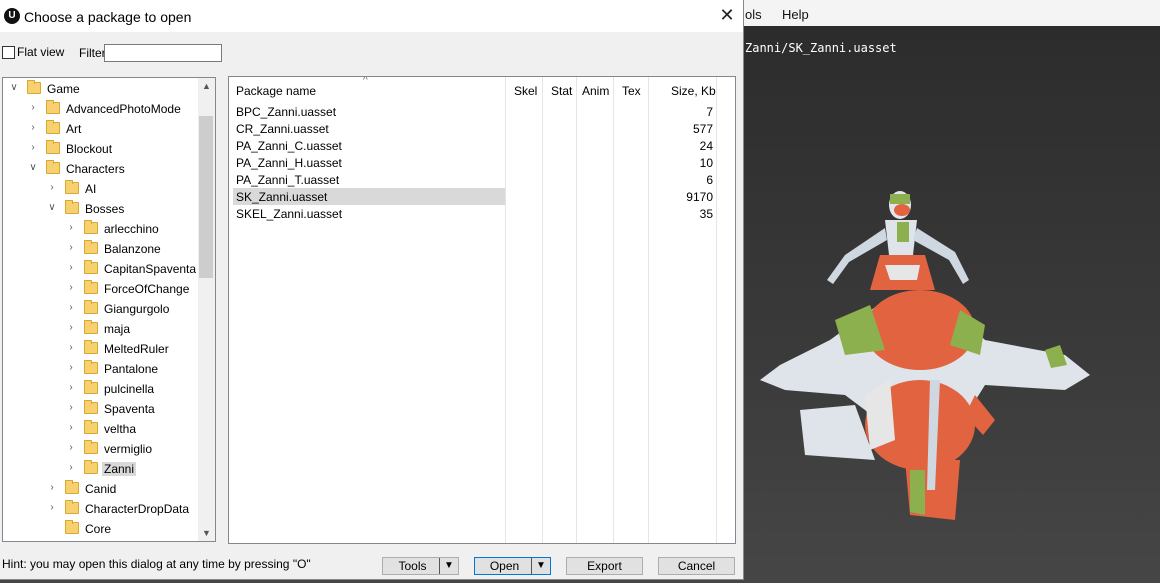 Image resolution: width=1160 pixels, height=583 pixels. I want to click on tools-button: Tools ▼, so click(420, 566).